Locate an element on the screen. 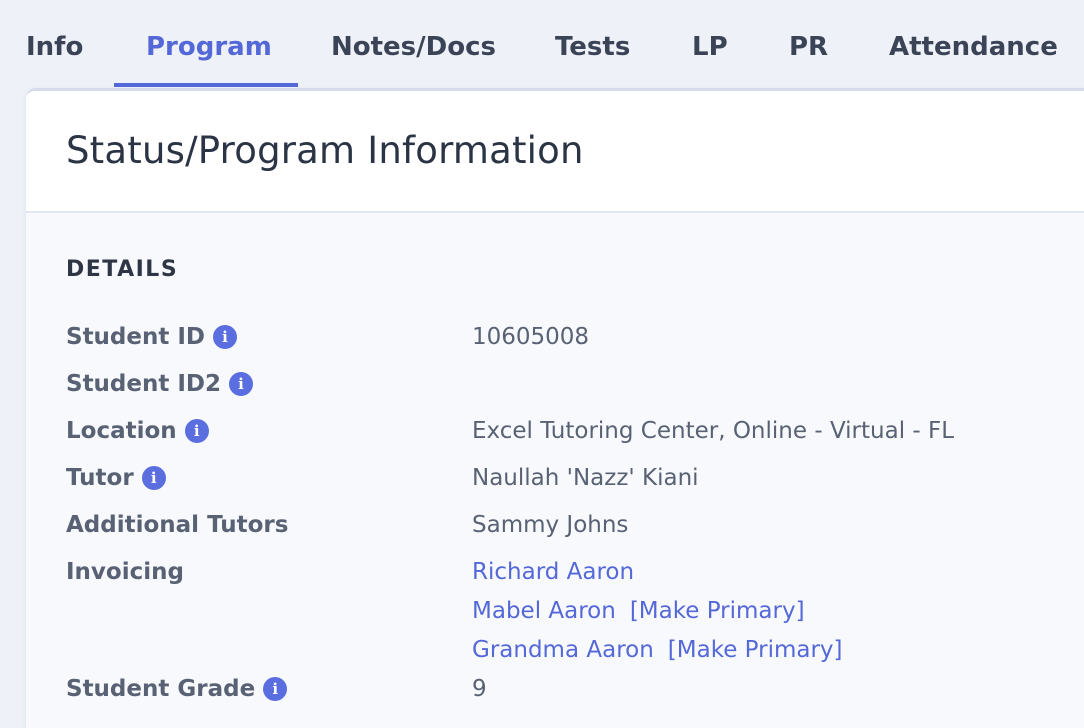  invoice-contact-link: Richard Aaron is located at coordinates (553, 572).